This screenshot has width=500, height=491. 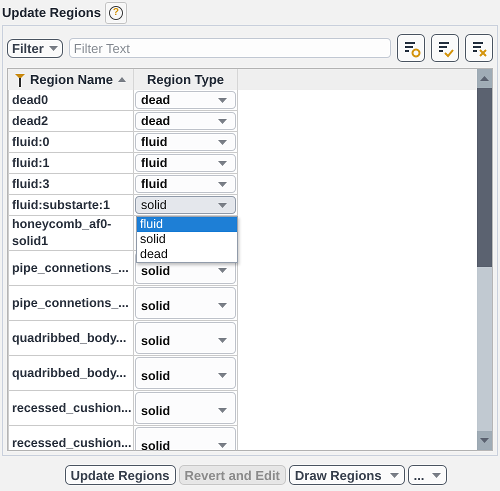 I want to click on scroll-down-icon, so click(x=484, y=440).